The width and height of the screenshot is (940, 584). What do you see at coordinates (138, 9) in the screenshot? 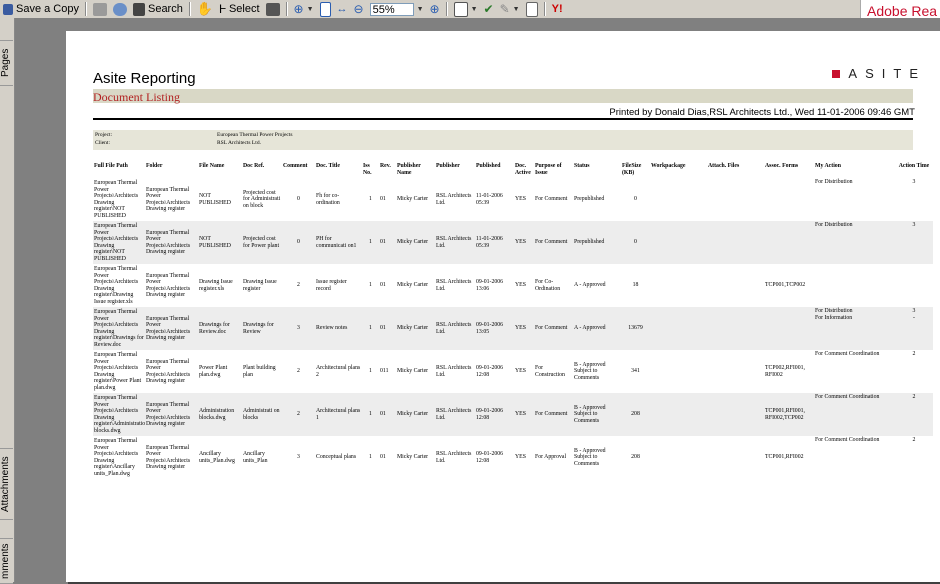
I see `binoculars-icon` at bounding box center [138, 9].